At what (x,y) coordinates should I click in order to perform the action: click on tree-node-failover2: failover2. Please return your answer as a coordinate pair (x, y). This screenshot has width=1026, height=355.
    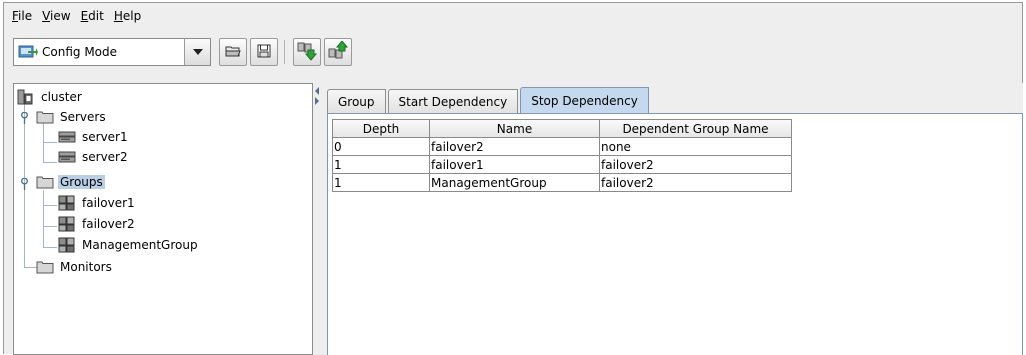
    Looking at the image, I should click on (97, 224).